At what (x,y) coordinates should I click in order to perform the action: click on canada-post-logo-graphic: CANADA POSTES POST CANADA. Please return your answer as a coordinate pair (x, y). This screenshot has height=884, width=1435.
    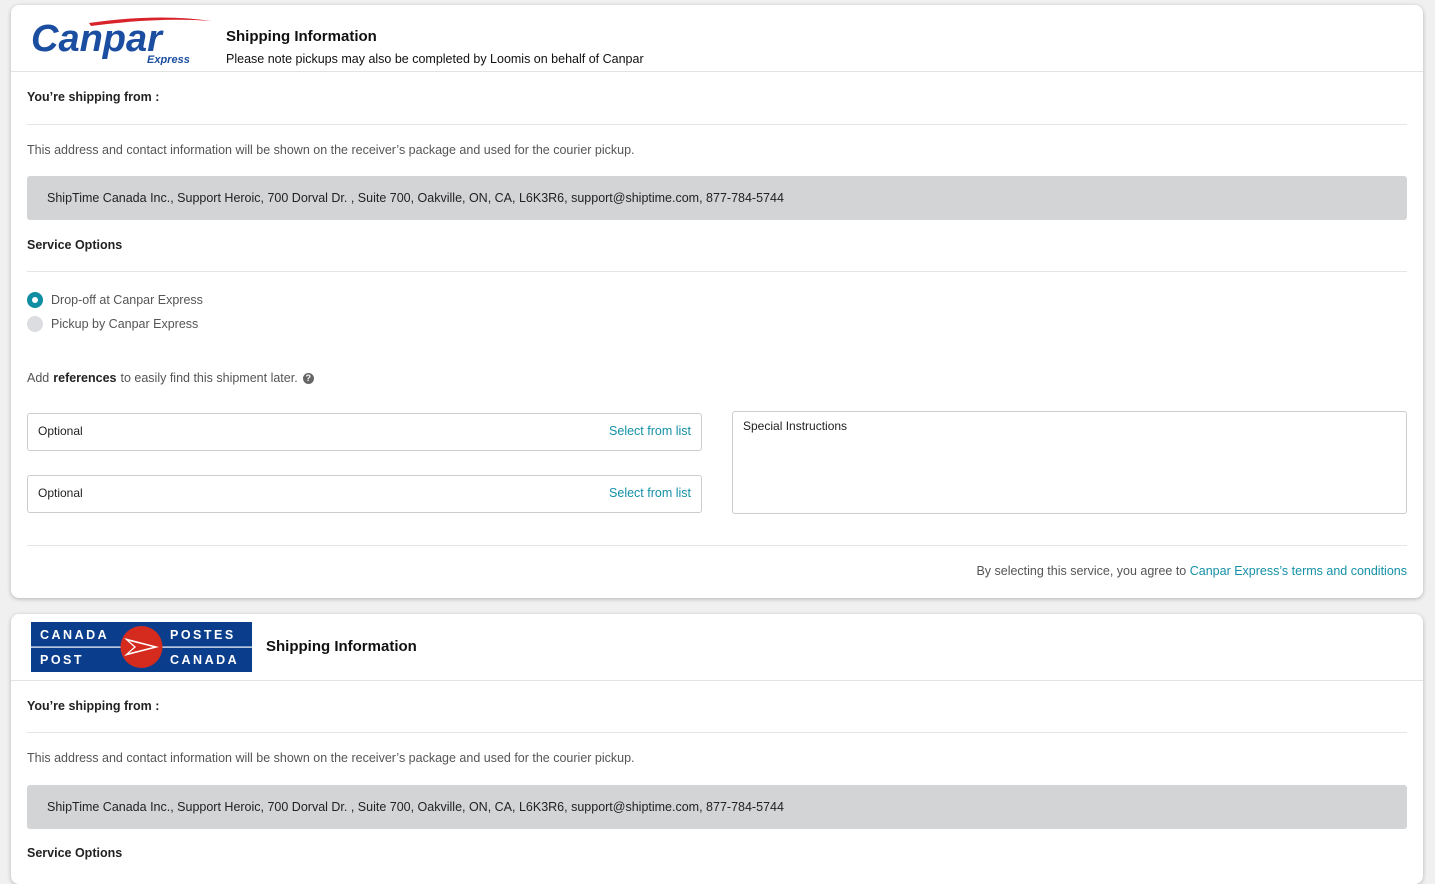
    Looking at the image, I should click on (141, 647).